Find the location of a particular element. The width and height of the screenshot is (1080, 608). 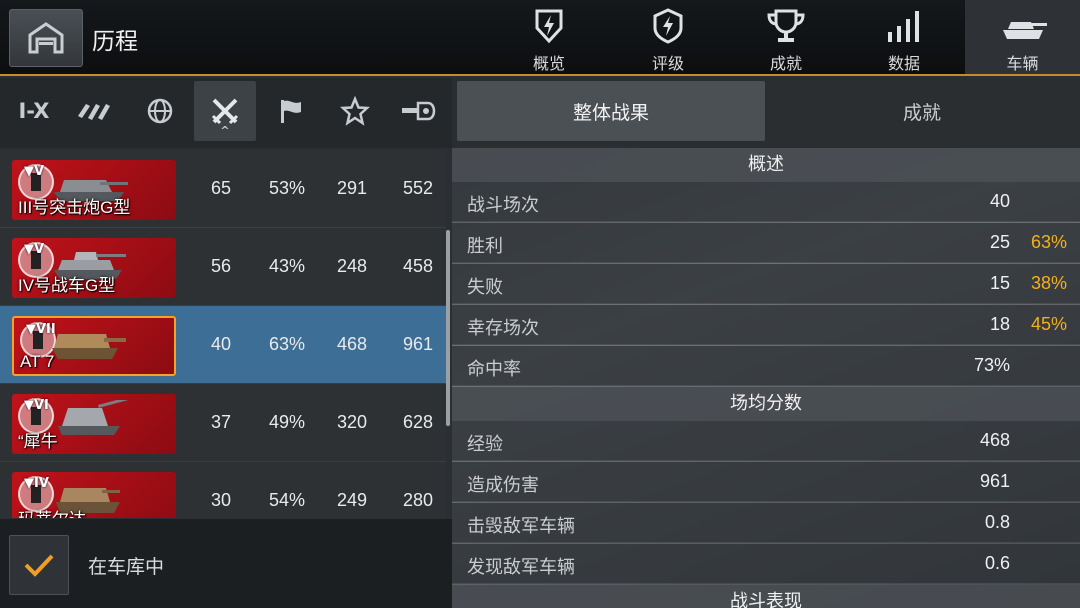

tank-card: ▼V IV号战车G型 is located at coordinates (94, 268).